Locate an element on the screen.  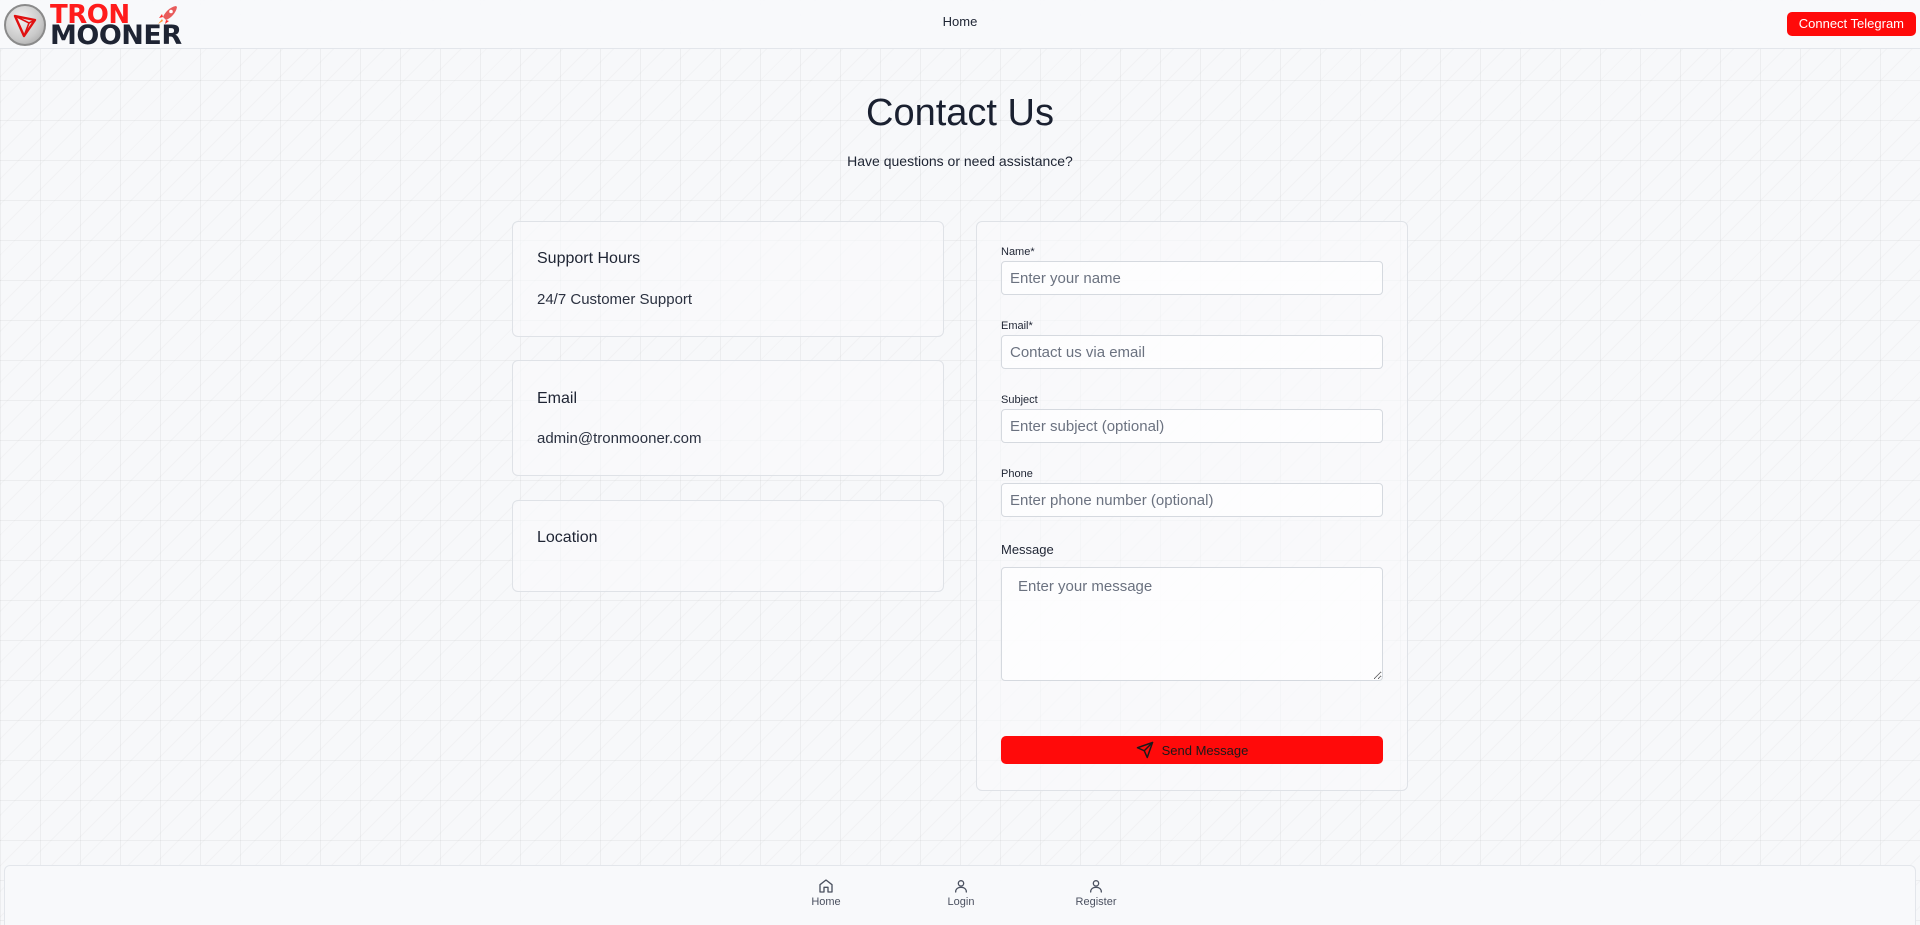
card-title: Email is located at coordinates (557, 398).